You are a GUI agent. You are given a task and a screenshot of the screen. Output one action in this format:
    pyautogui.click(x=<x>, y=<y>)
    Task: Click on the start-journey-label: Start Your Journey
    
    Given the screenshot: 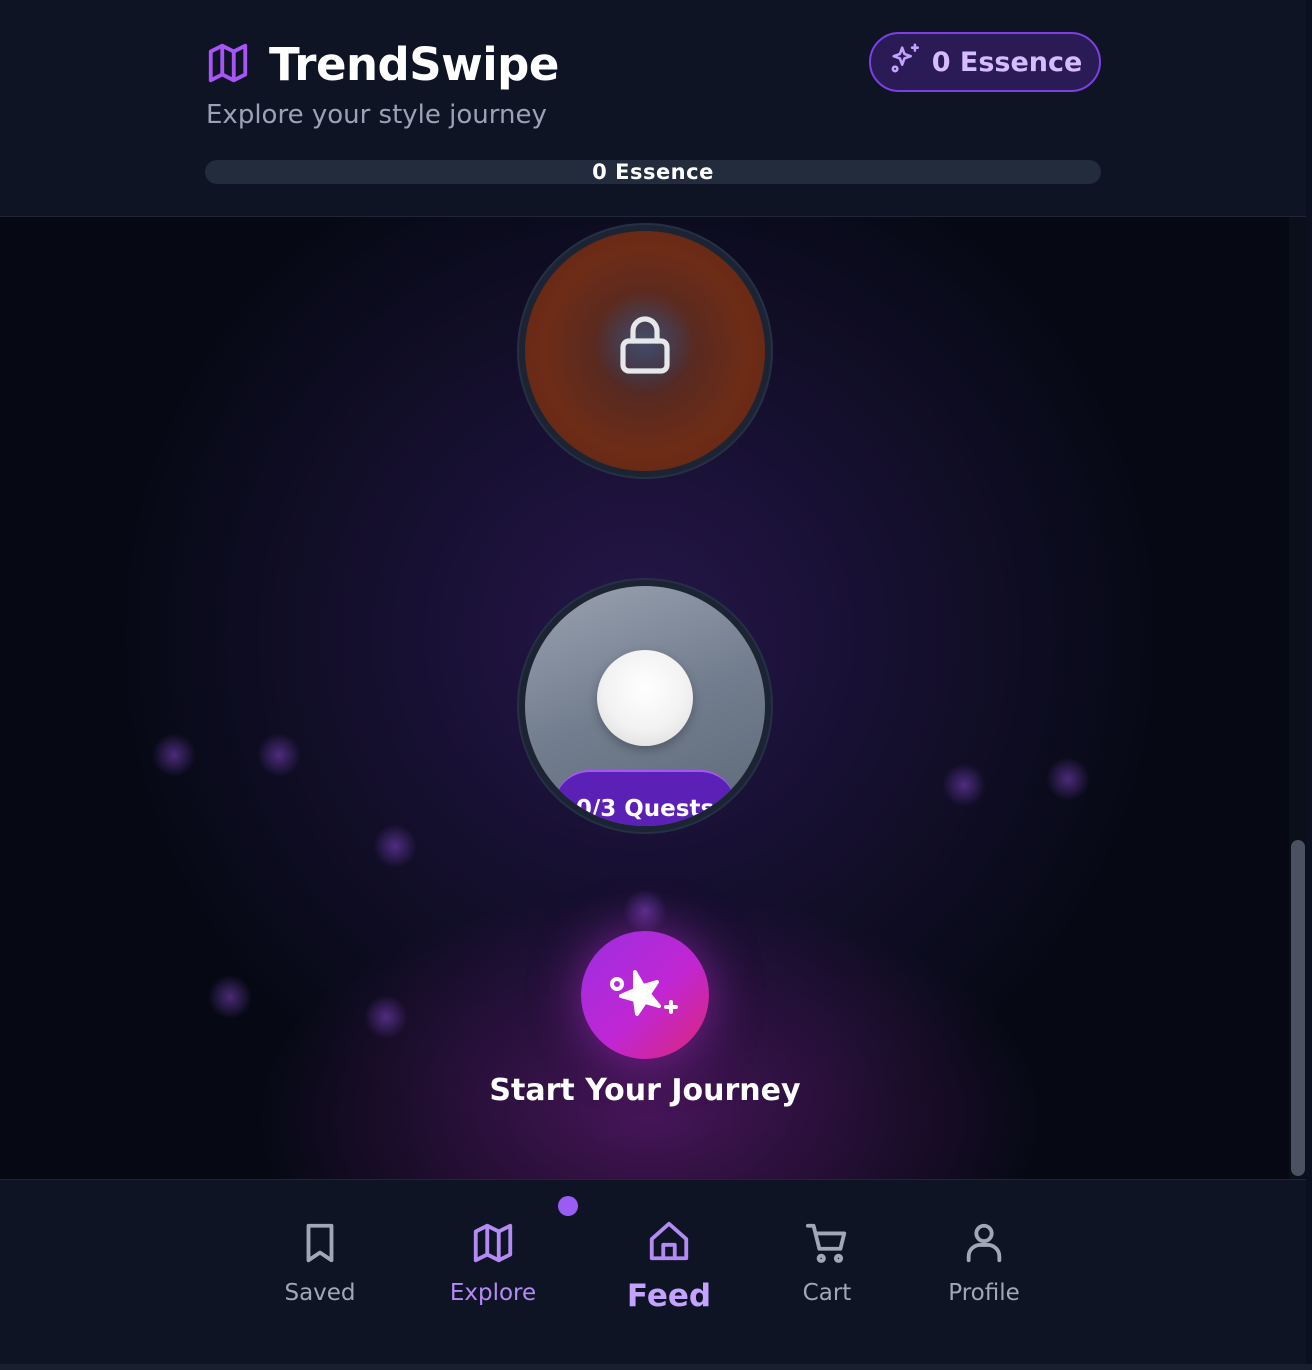 What is the action you would take?
    pyautogui.click(x=645, y=1090)
    